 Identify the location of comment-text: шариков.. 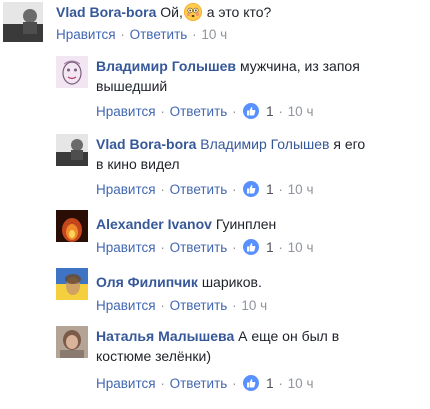
(231, 282).